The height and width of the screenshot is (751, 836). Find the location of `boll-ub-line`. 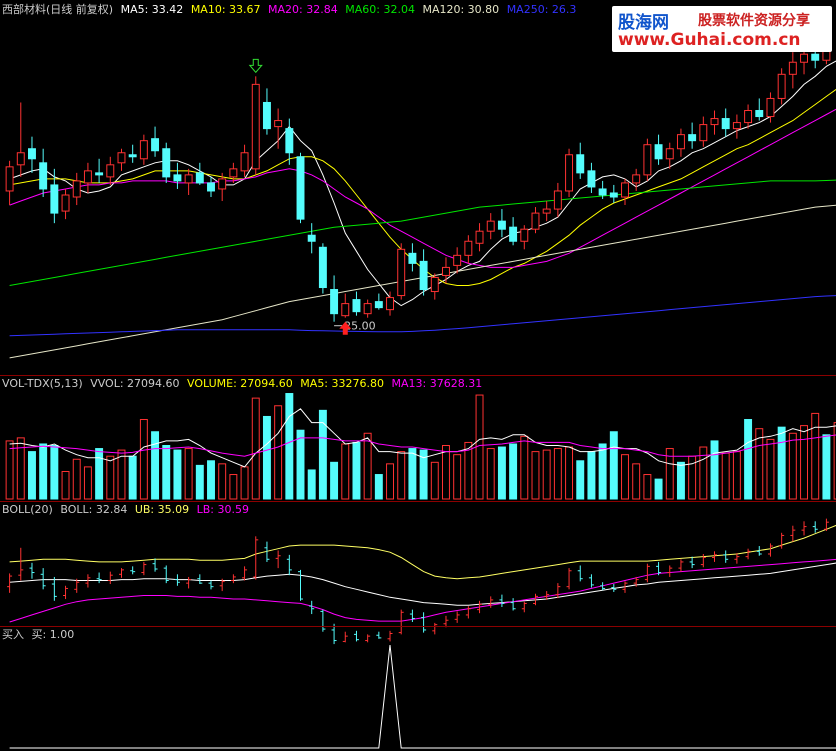

boll-ub-line is located at coordinates (422, 552).